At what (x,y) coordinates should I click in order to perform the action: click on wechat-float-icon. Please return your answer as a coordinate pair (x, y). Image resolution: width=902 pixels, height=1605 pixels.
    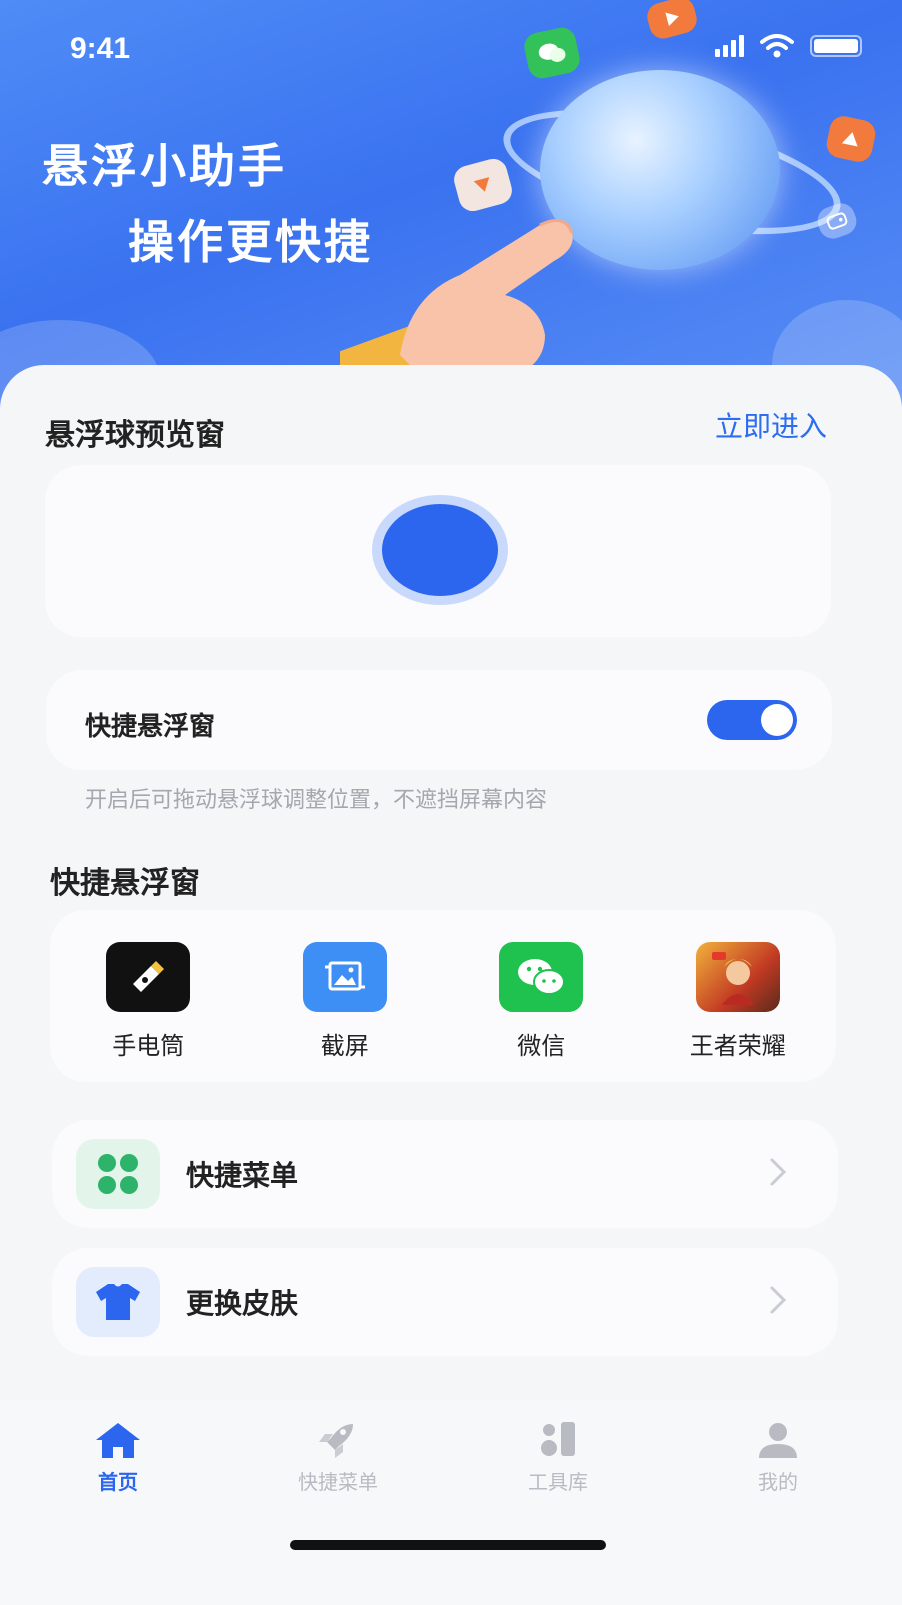
    Looking at the image, I should click on (552, 53).